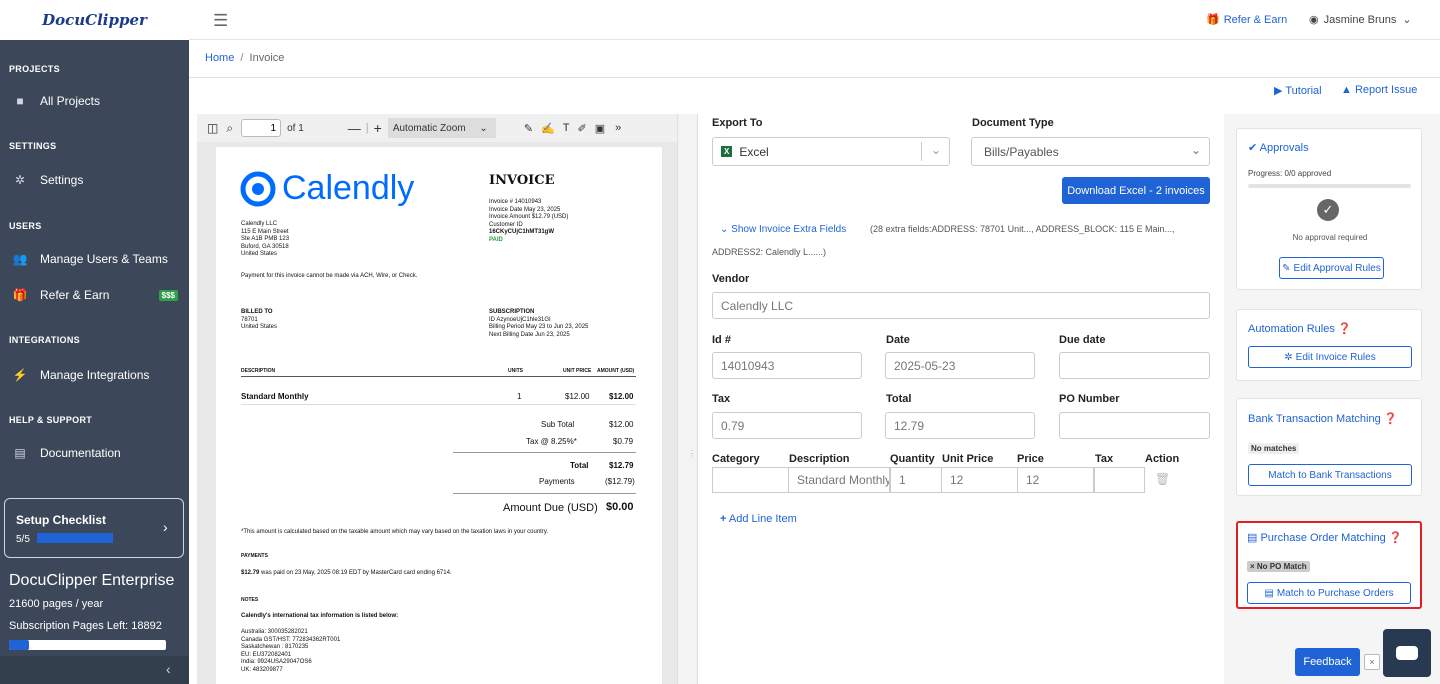  I want to click on plug-icon: ⚡, so click(20, 375).